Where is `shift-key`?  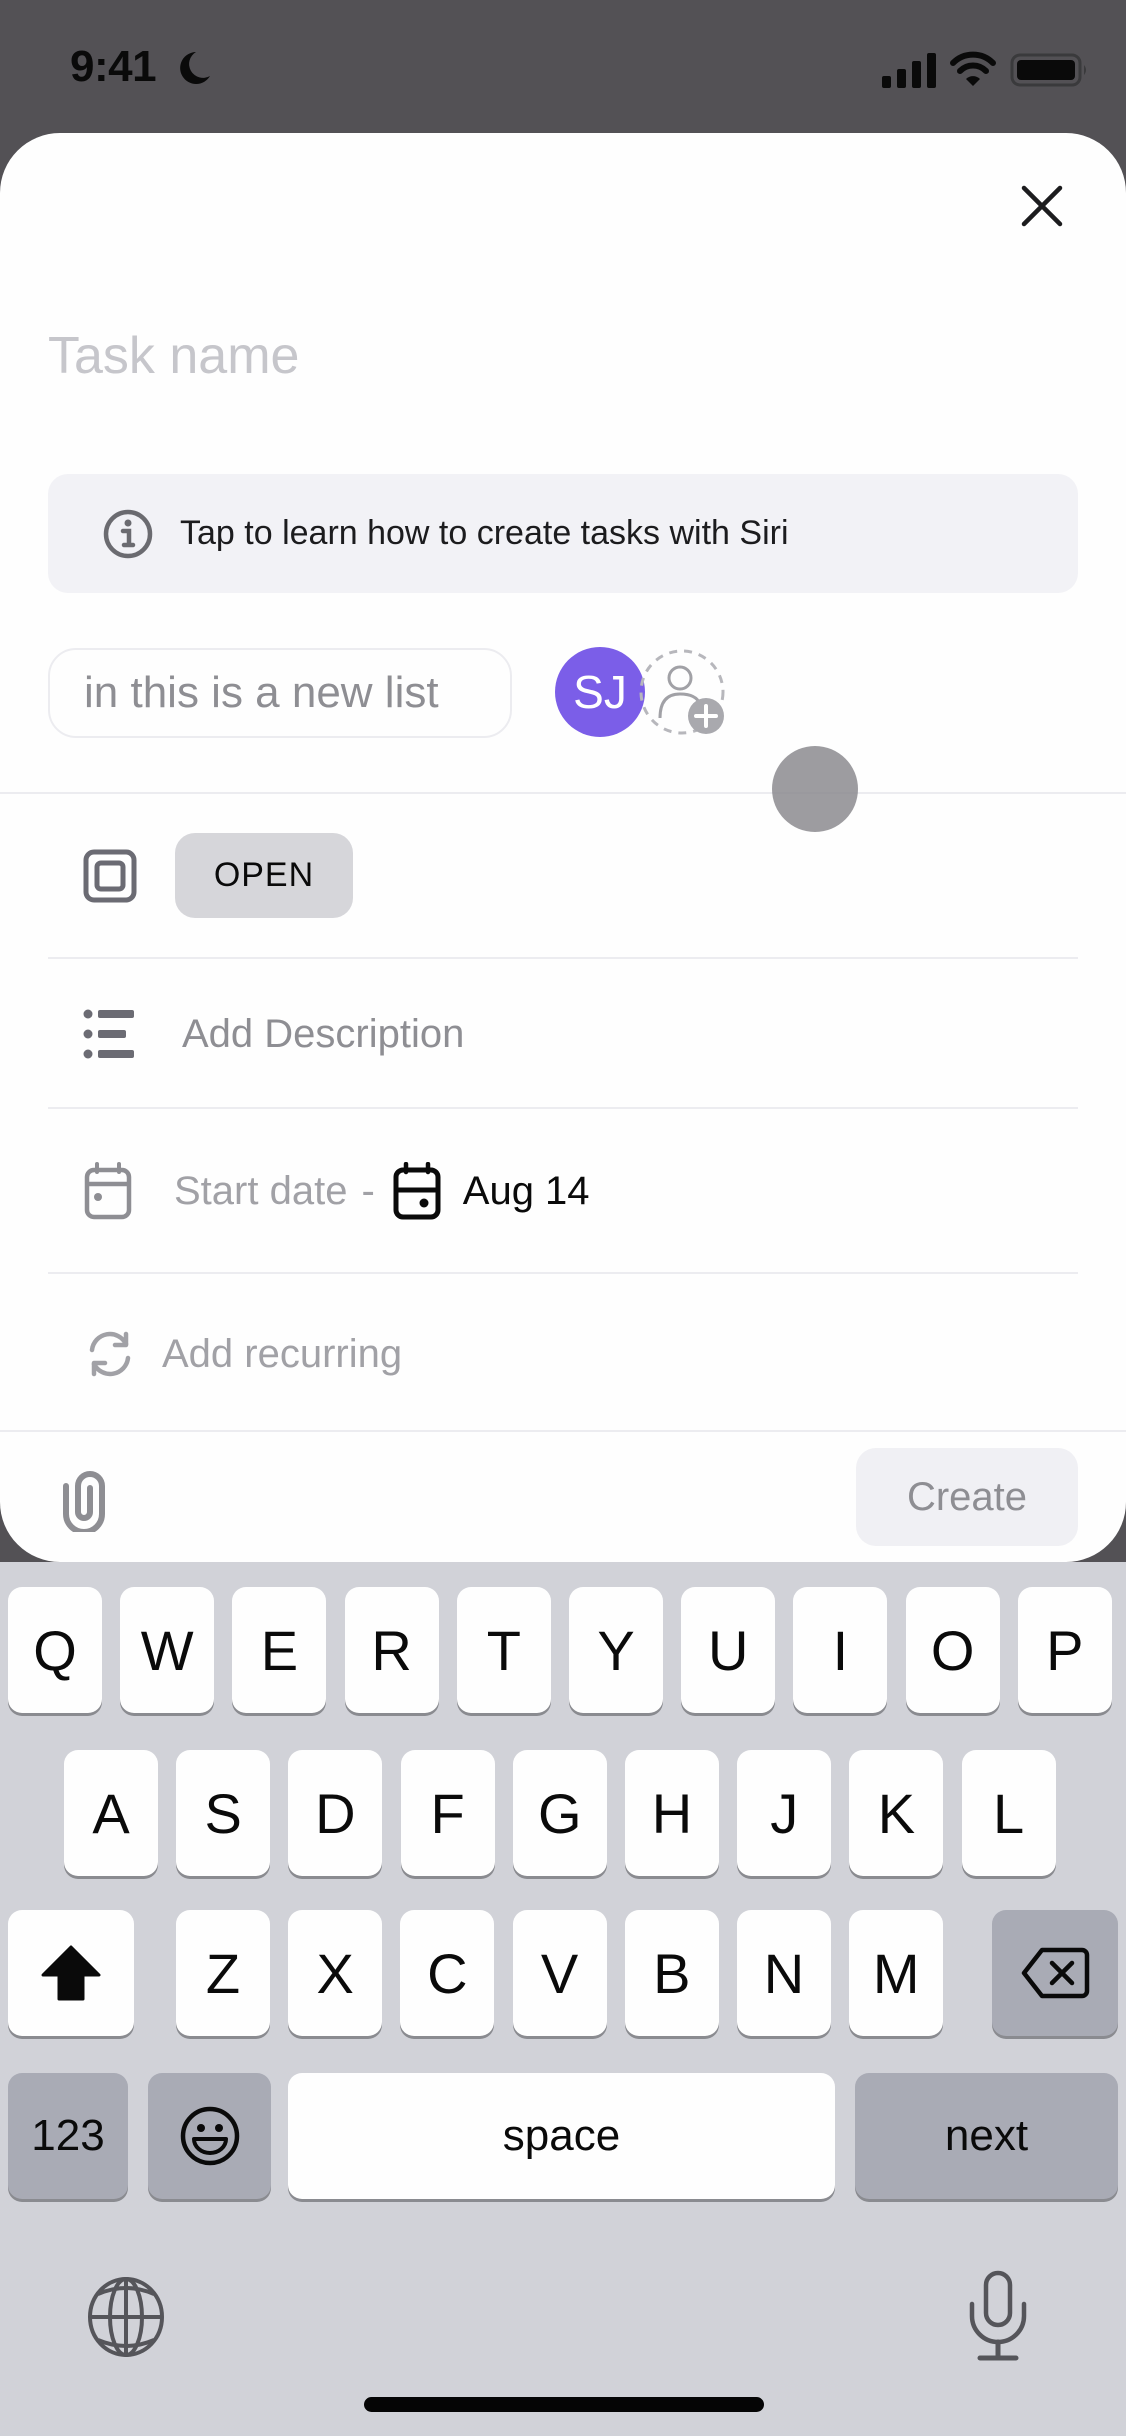
shift-key is located at coordinates (71, 1973).